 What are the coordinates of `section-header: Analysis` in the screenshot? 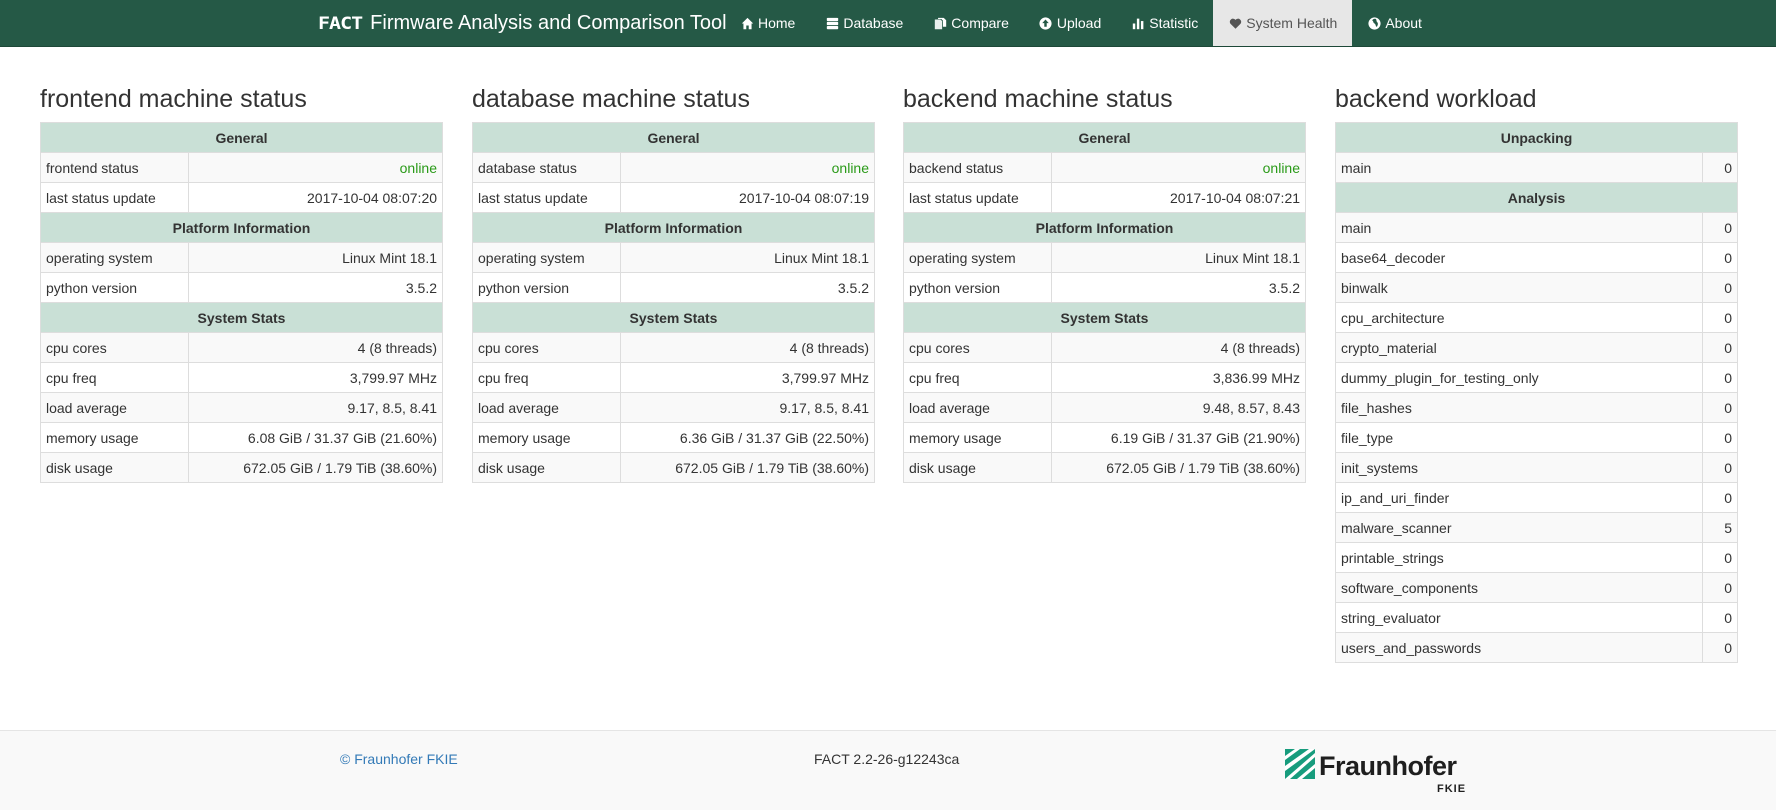 It's located at (1536, 197).